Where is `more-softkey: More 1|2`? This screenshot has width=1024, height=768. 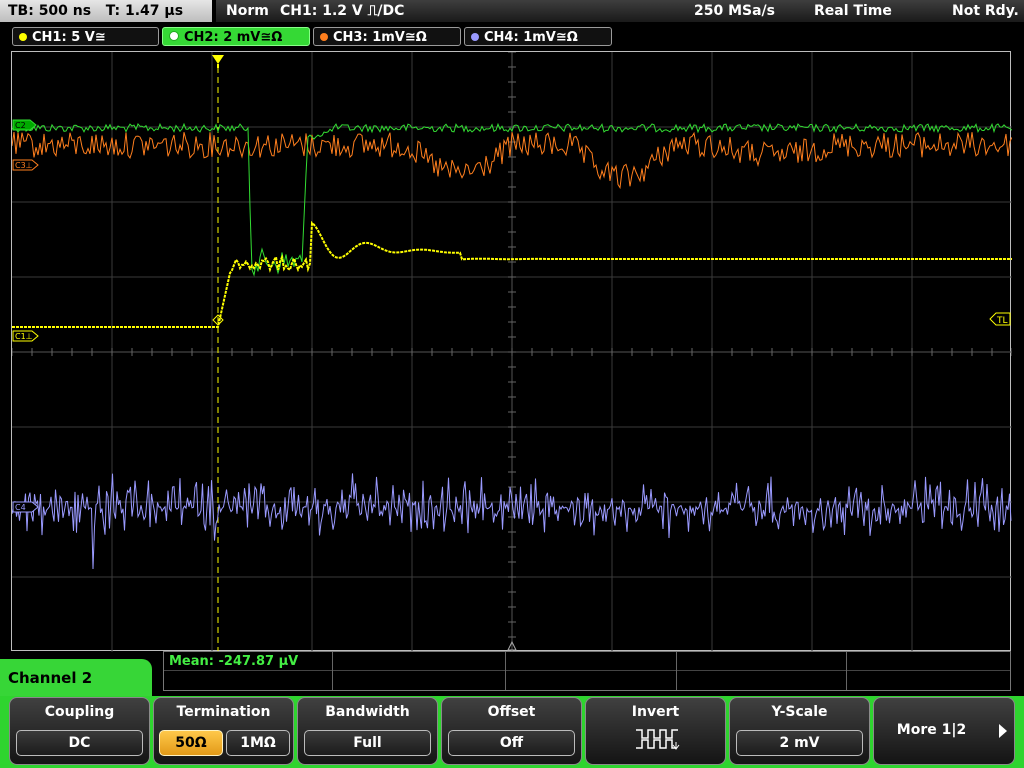 more-softkey: More 1|2 is located at coordinates (944, 731).